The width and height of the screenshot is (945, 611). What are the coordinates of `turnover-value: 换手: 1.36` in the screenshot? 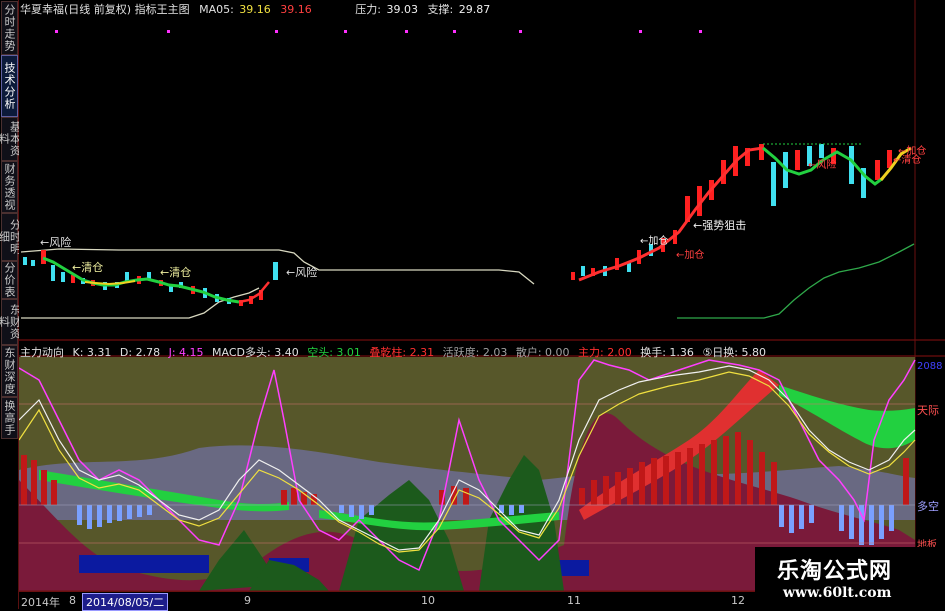 It's located at (667, 352).